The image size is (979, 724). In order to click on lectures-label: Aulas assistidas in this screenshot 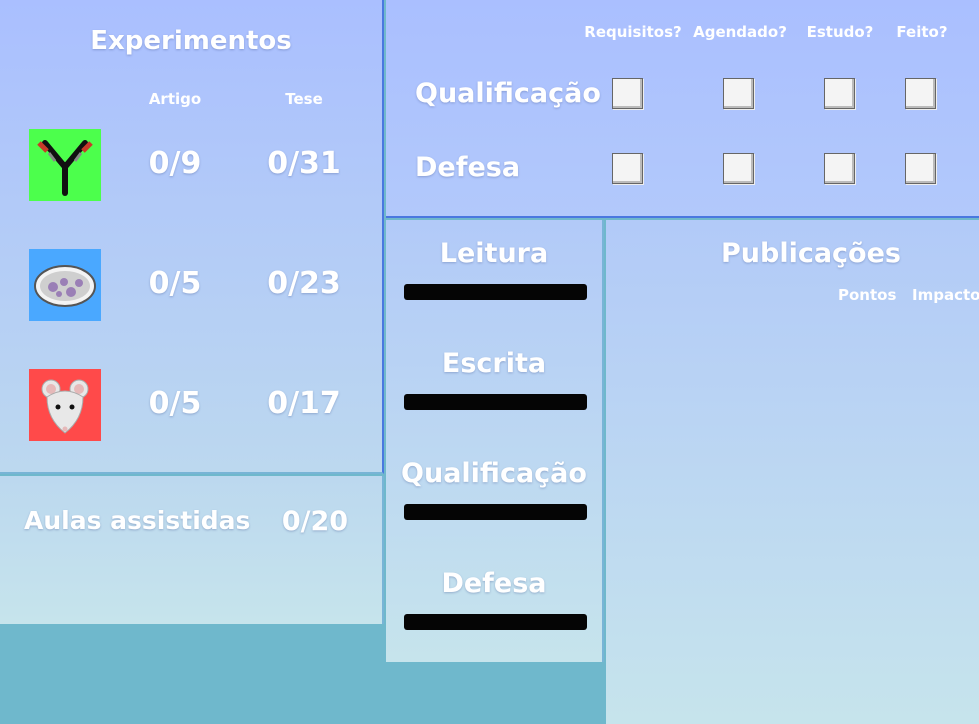, I will do `click(137, 520)`.